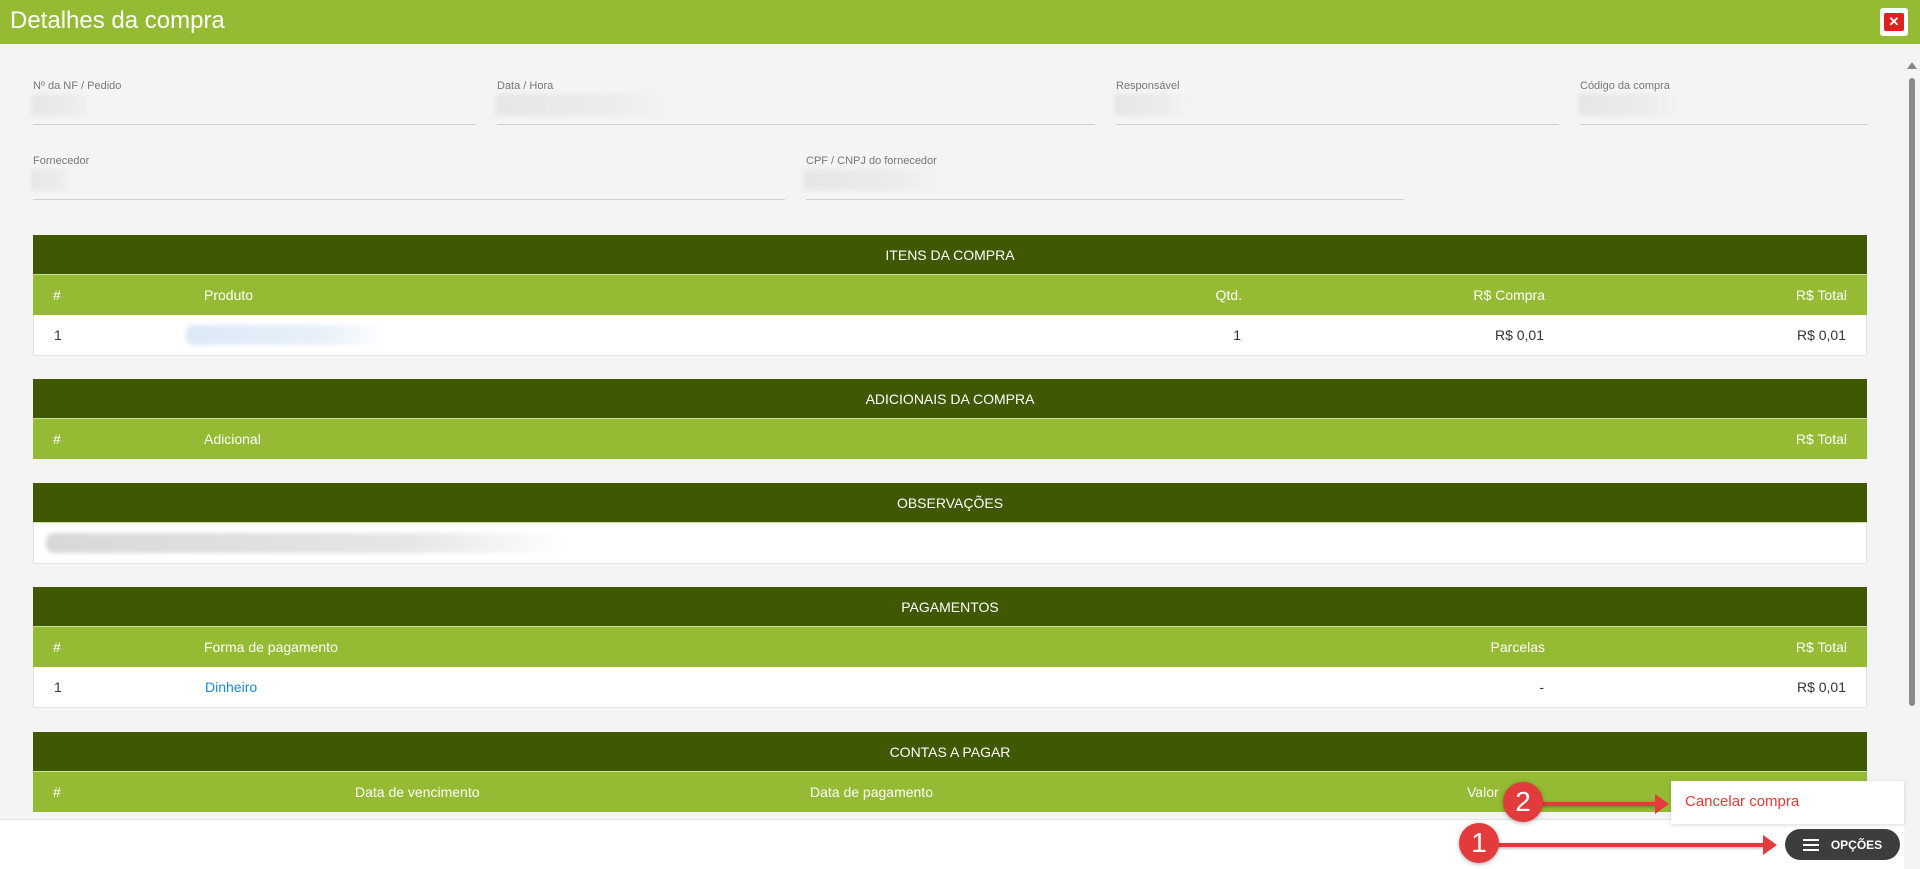  I want to click on payment-total: R$ 0,01, so click(1821, 687).